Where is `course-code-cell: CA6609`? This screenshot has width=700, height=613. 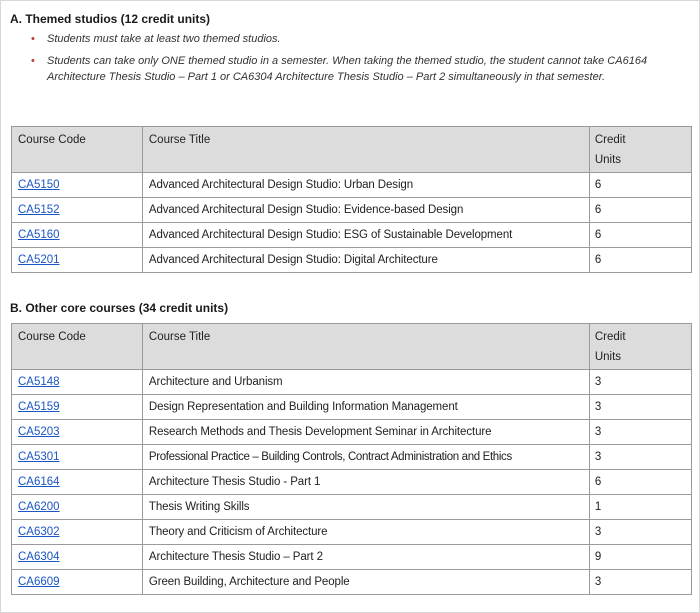
course-code-cell: CA6609 is located at coordinates (77, 582).